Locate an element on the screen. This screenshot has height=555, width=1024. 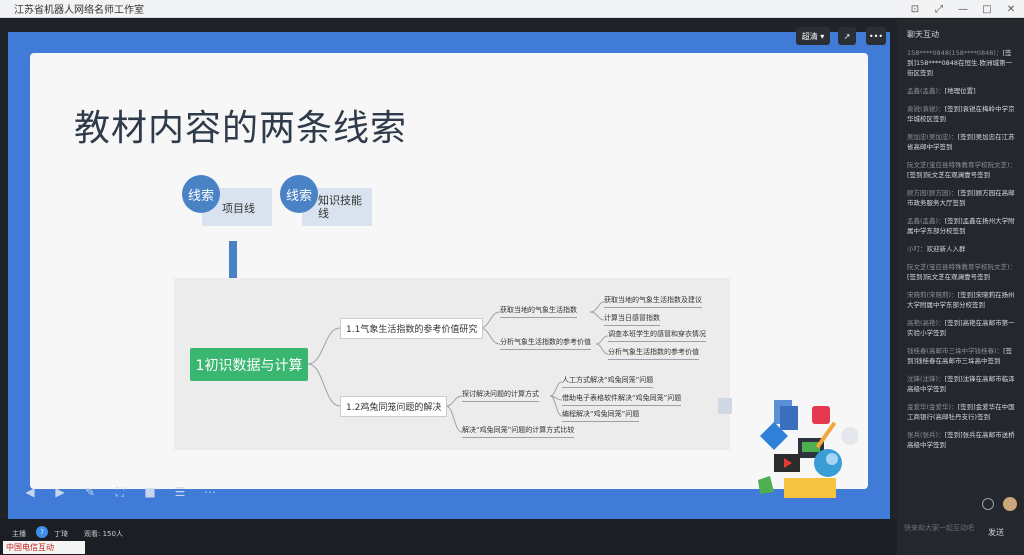
card-label: 项目线 is located at coordinates (238, 208).